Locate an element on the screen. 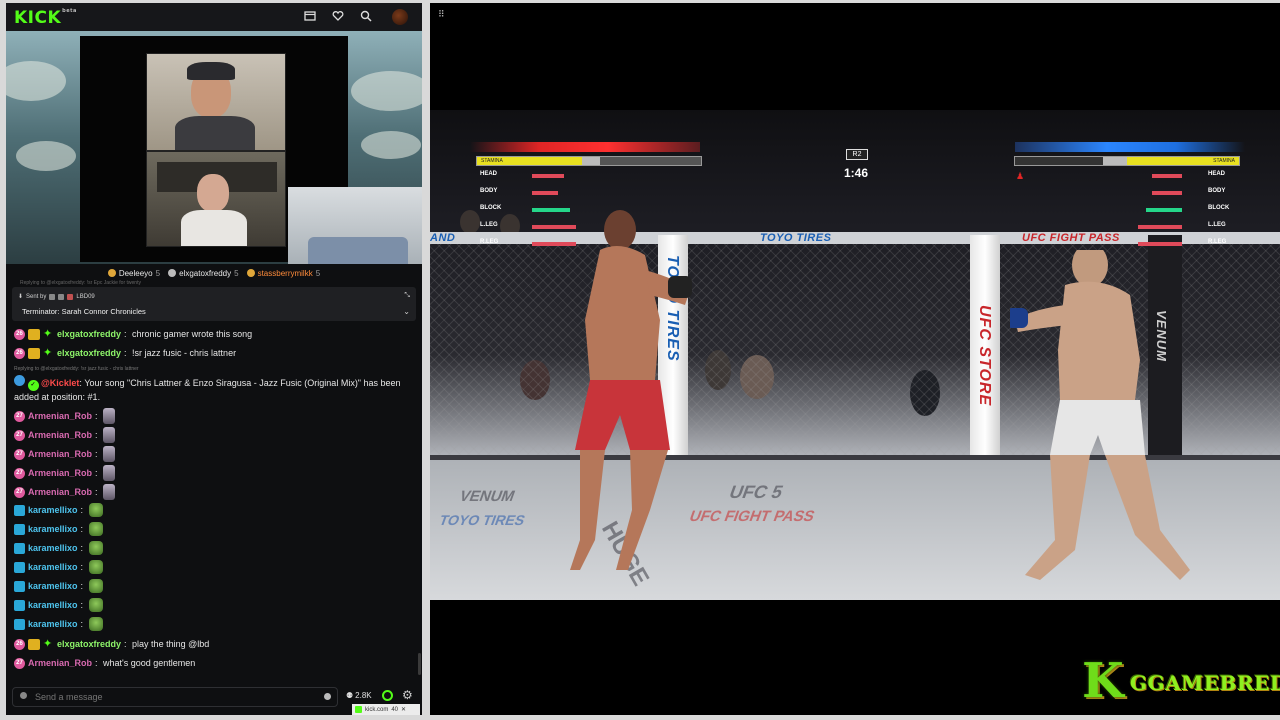 The height and width of the screenshot is (720, 1280). heart-icon is located at coordinates (338, 17).